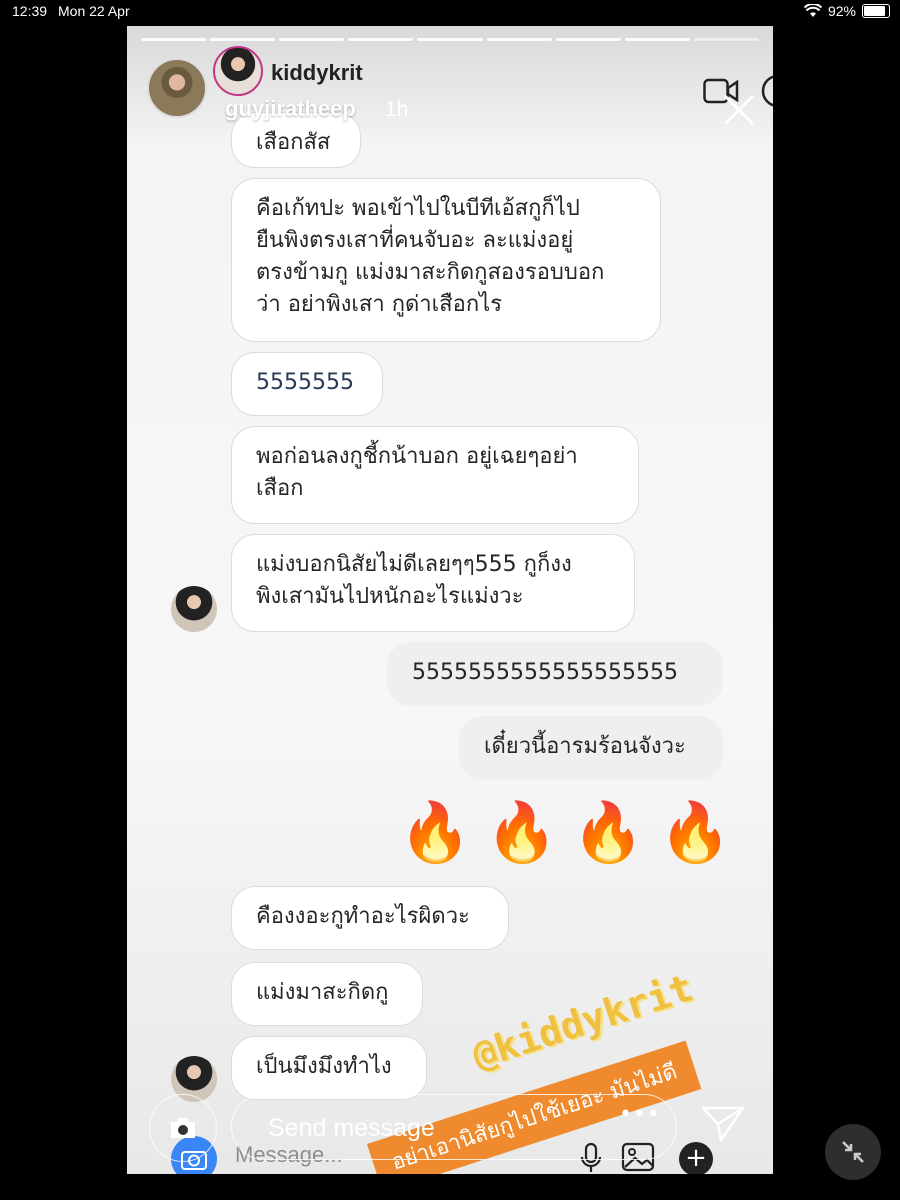 The image size is (900, 1200). Describe the element at coordinates (177, 88) in the screenshot. I see `story-user-avatar` at that location.